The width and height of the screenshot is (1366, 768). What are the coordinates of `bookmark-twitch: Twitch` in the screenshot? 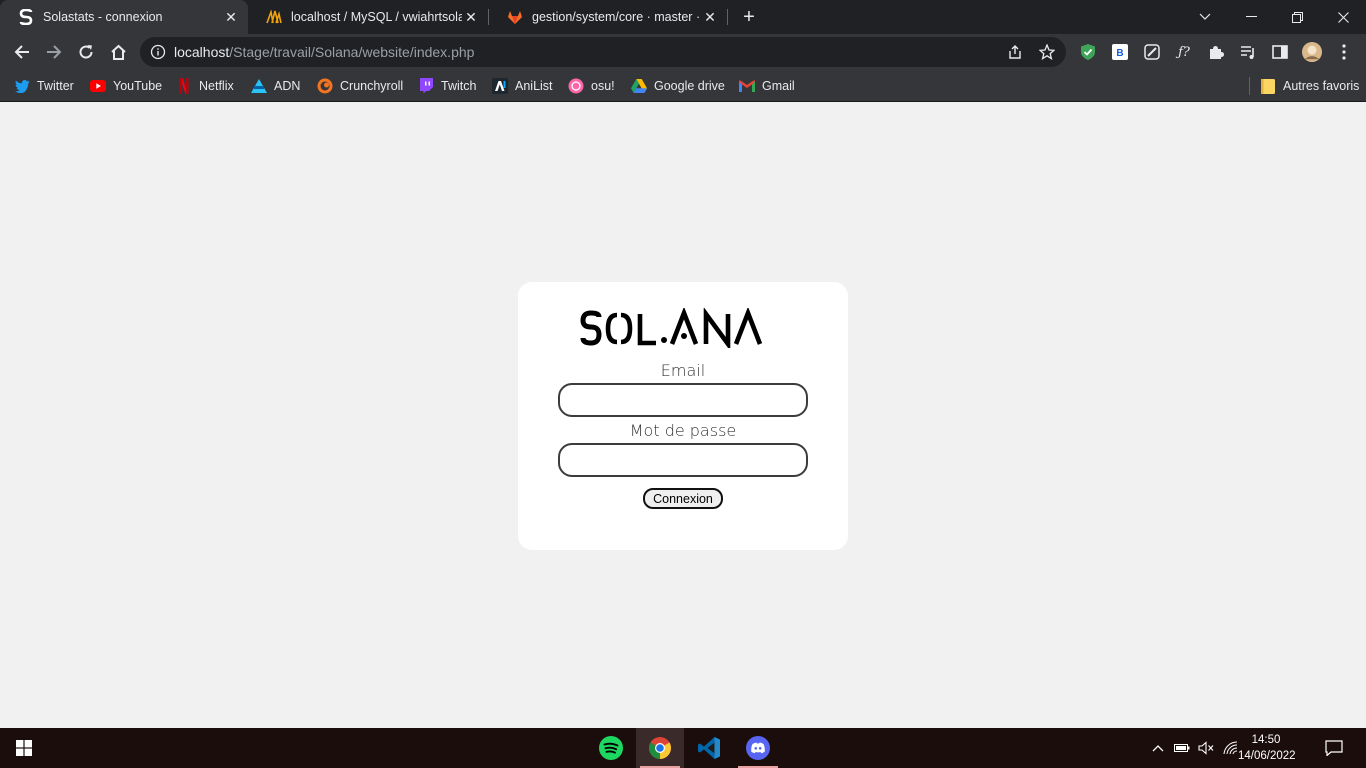 It's located at (447, 86).